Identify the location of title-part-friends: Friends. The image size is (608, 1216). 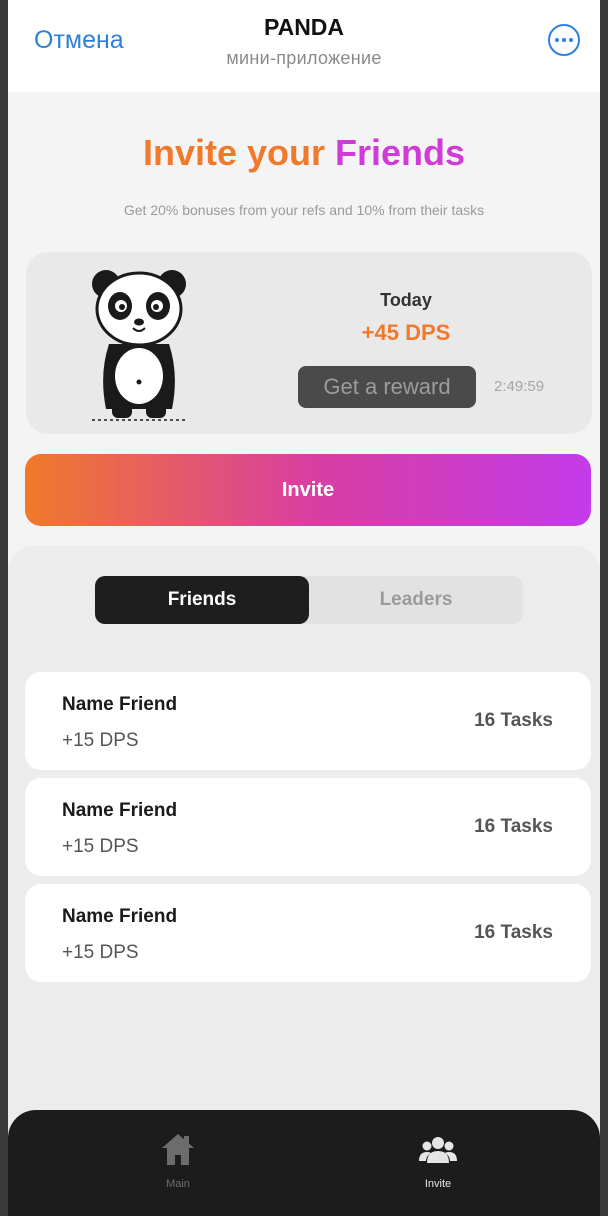
(400, 152).